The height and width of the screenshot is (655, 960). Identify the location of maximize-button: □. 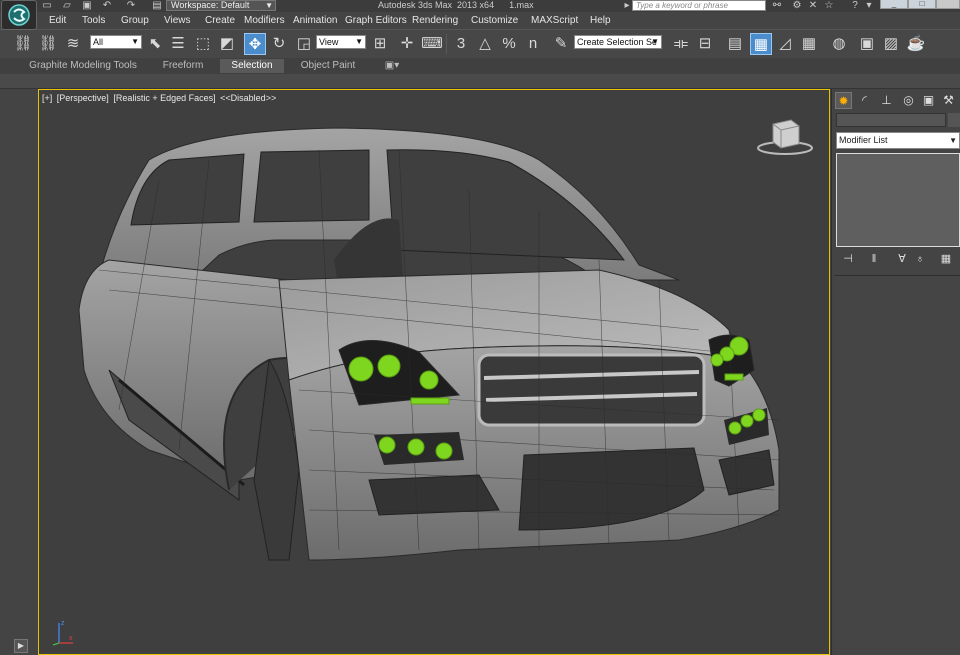
(922, 4).